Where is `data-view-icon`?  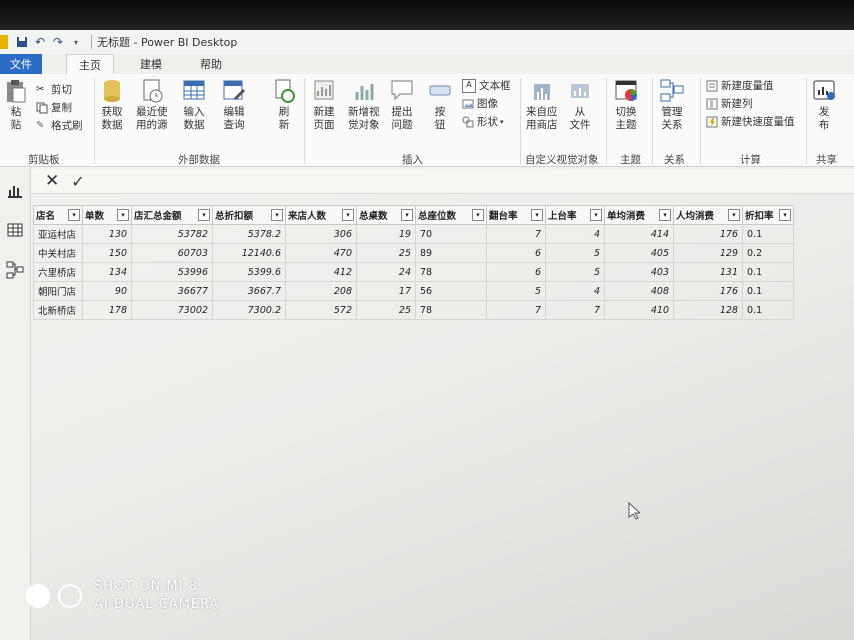
data-view-icon is located at coordinates (15, 230).